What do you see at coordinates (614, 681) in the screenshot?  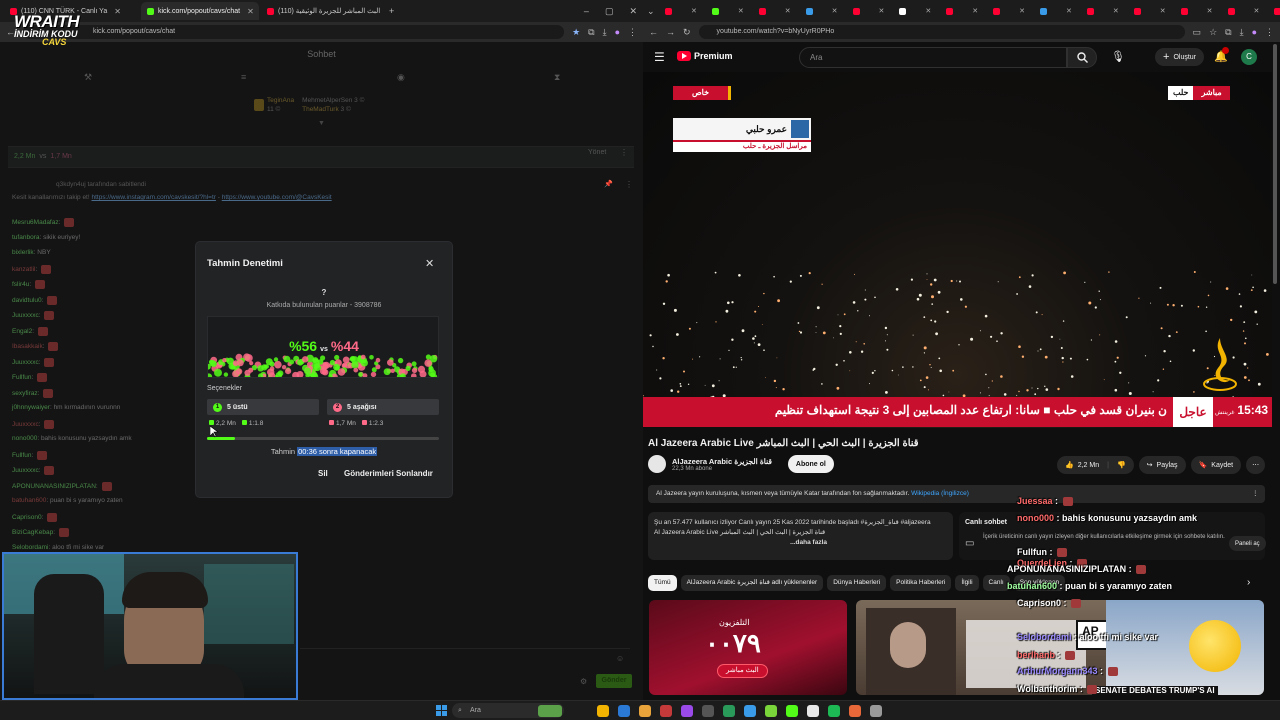 I see `send-button: Gönder` at bounding box center [614, 681].